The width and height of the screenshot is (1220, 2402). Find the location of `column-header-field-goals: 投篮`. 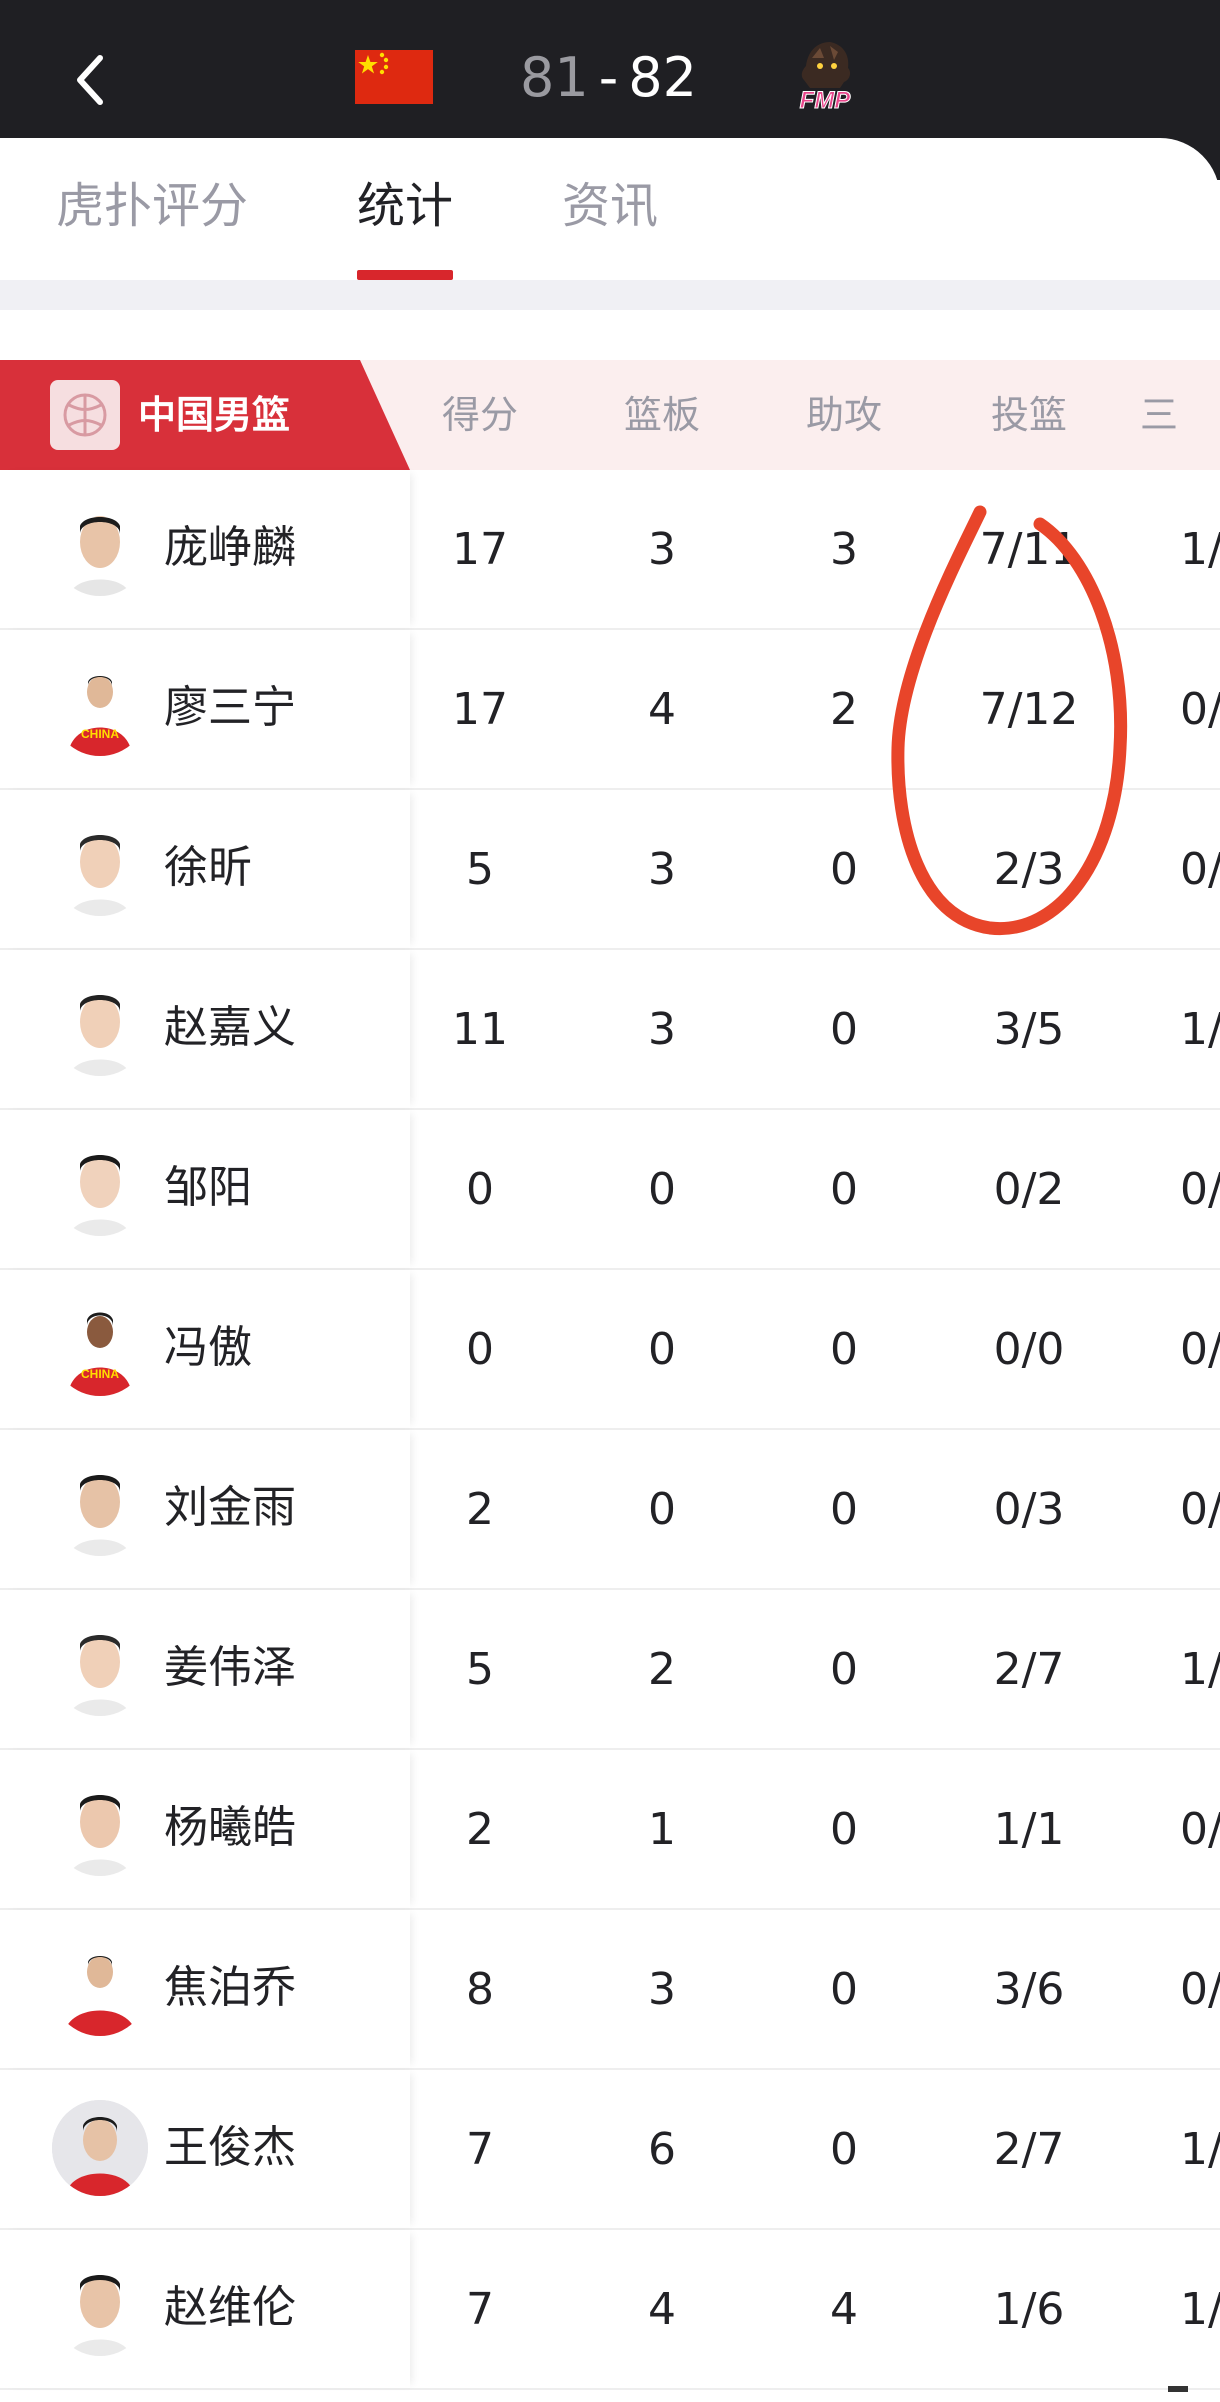

column-header-field-goals: 投篮 is located at coordinates (1029, 415).